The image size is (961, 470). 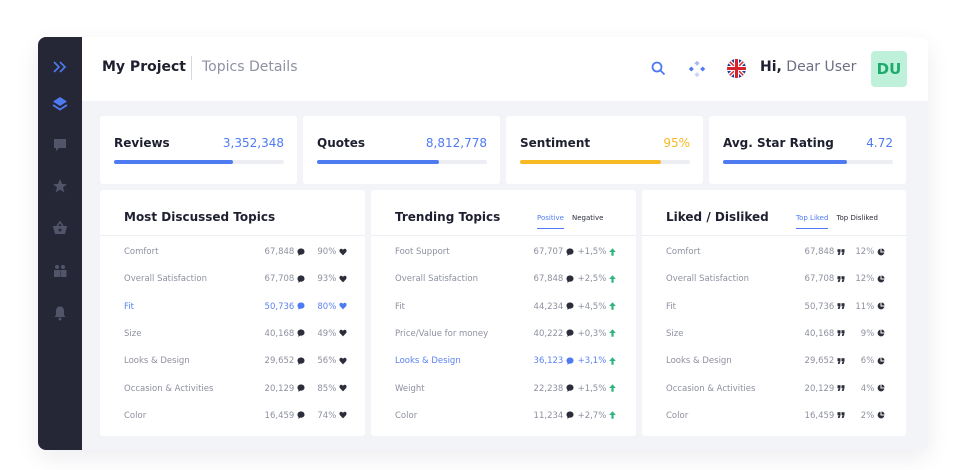 I want to click on positive-percentage: 85%, so click(x=332, y=389).